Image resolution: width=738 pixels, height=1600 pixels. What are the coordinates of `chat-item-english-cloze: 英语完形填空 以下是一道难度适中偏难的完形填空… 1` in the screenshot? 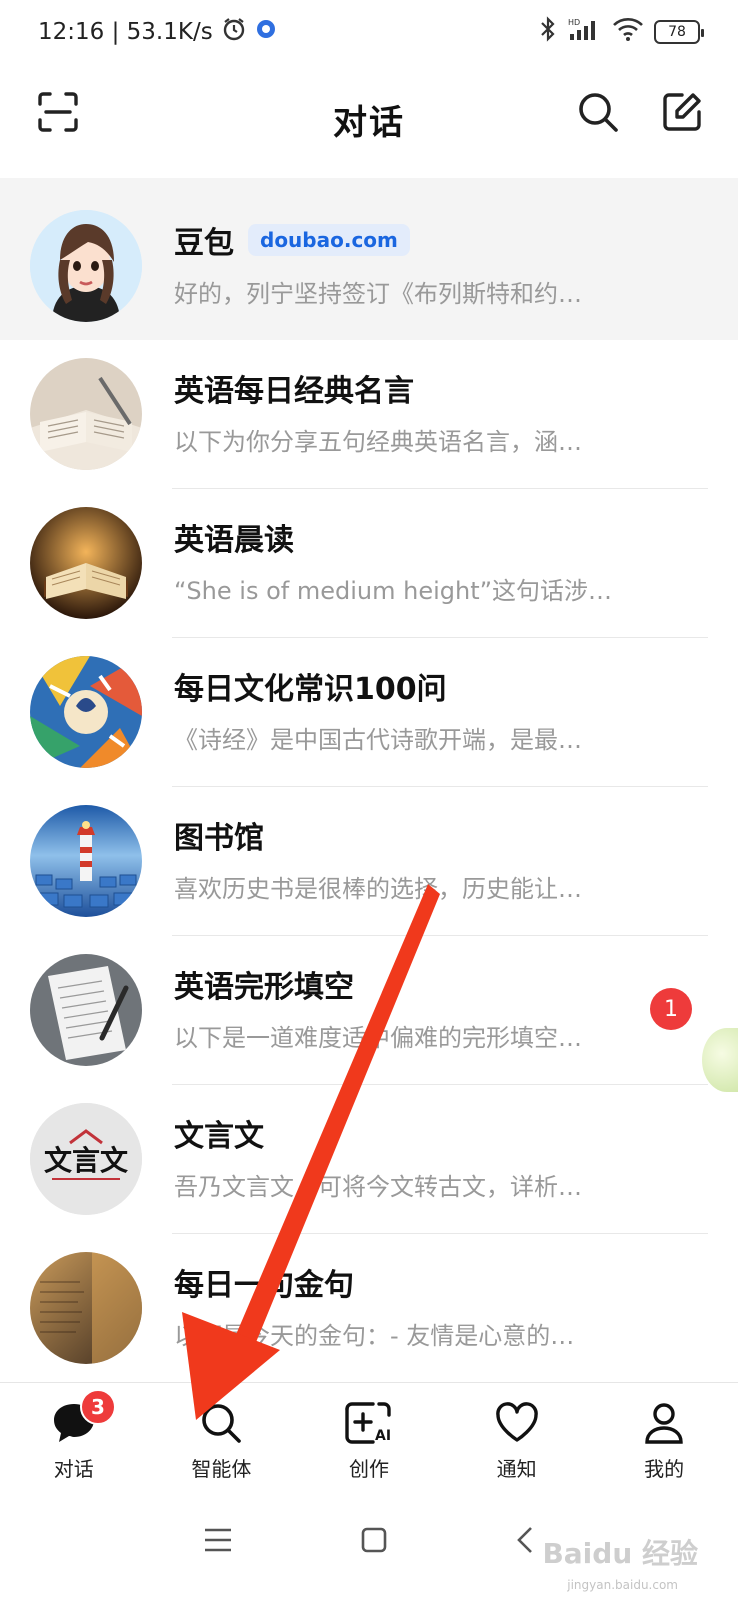 It's located at (369, 1010).